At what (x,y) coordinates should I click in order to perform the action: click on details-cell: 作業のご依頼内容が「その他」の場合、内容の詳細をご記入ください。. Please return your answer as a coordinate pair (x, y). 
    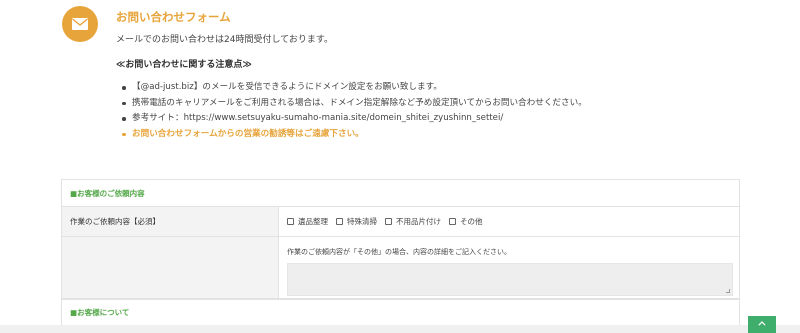
    Looking at the image, I should click on (509, 267).